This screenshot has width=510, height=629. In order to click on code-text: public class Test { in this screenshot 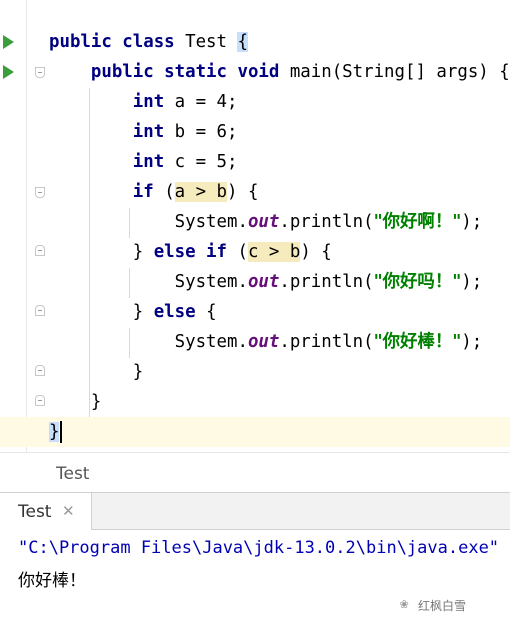, I will do `click(148, 42)`.